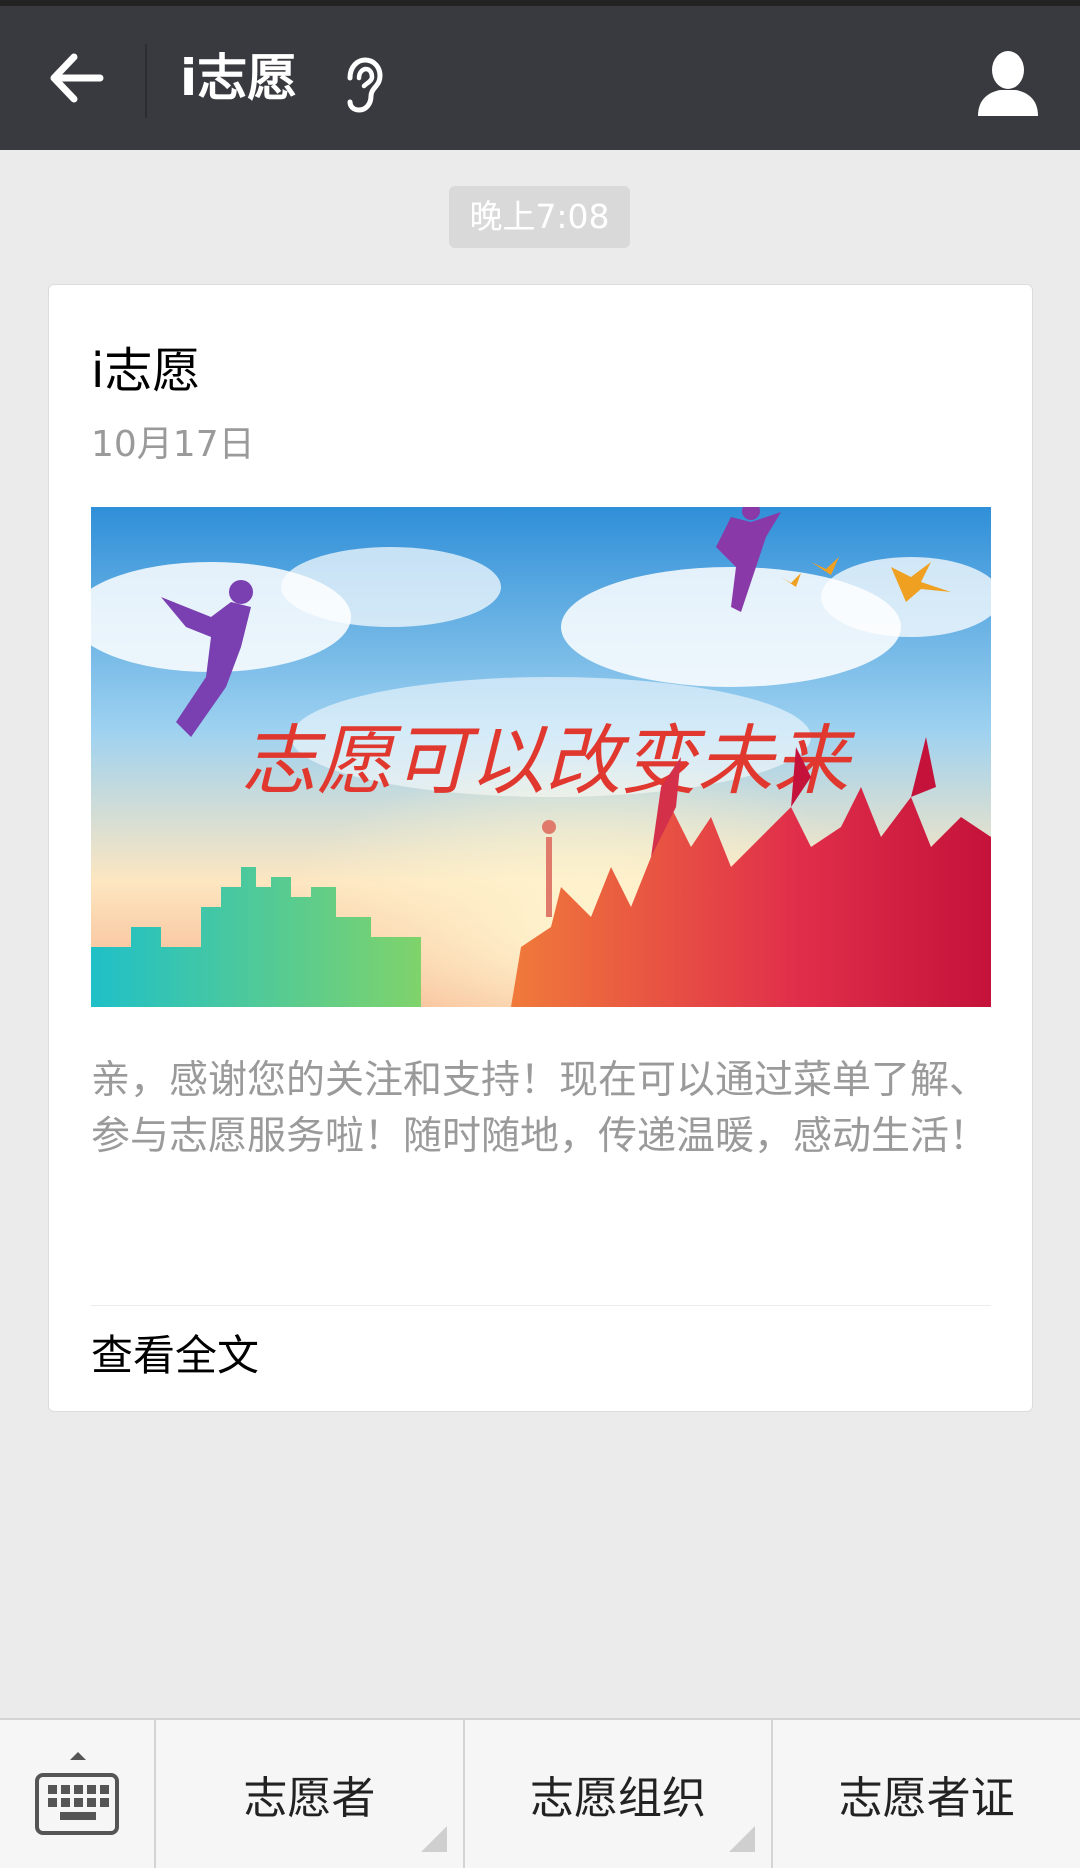  Describe the element at coordinates (146, 81) in the screenshot. I see `header-divider` at that location.